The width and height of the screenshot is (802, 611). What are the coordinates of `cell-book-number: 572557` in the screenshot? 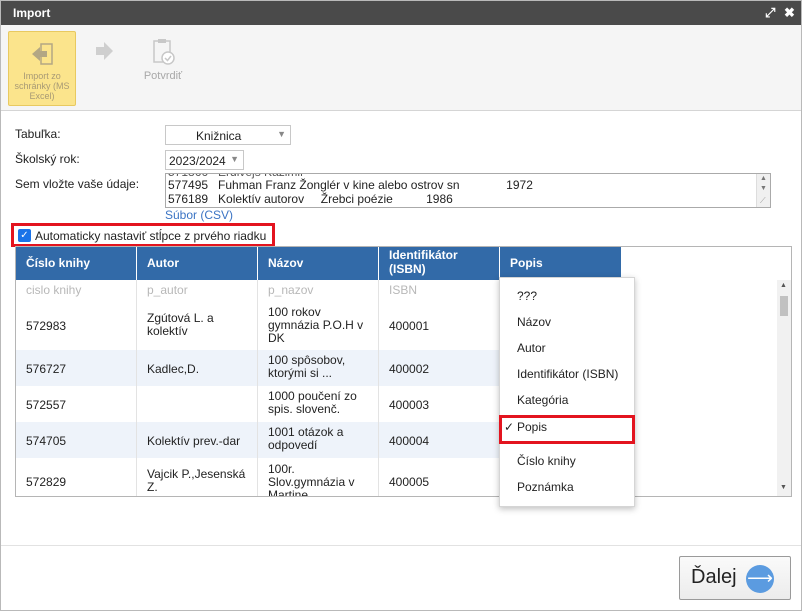 It's located at (76, 404).